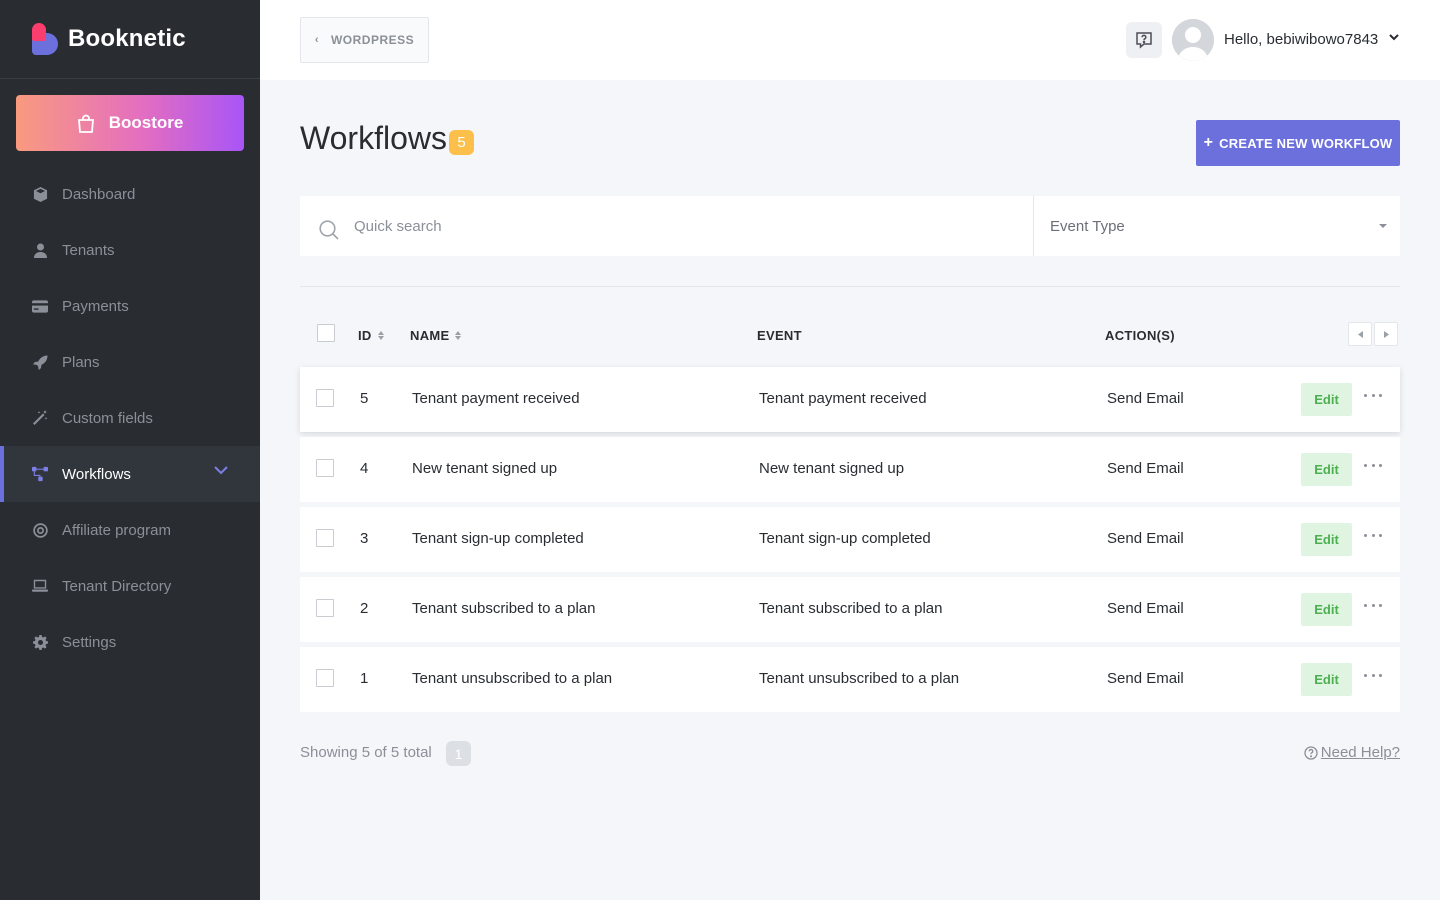  What do you see at coordinates (45, 39) in the screenshot?
I see `booknetic-logo-icon` at bounding box center [45, 39].